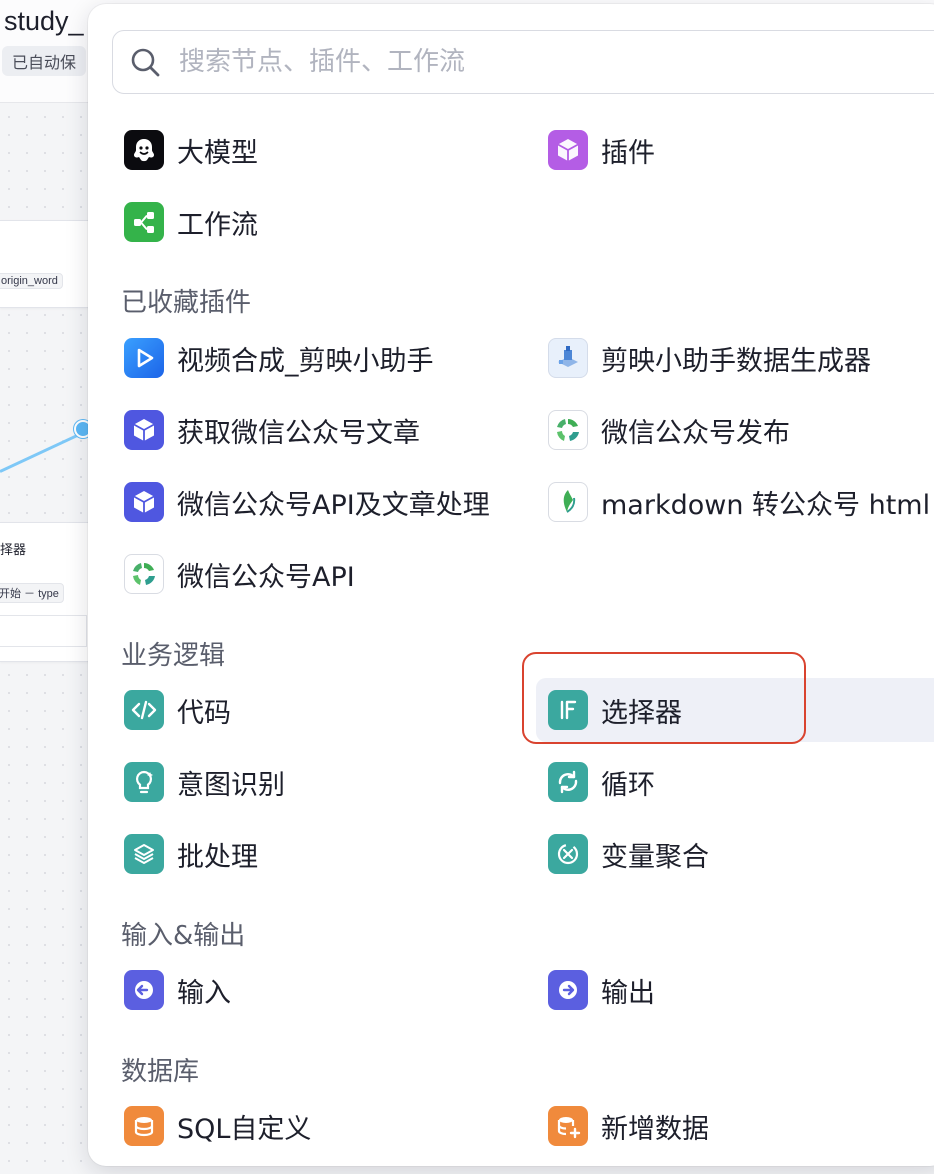 The image size is (934, 1174). I want to click on item-plugin: 插件, so click(595, 150).